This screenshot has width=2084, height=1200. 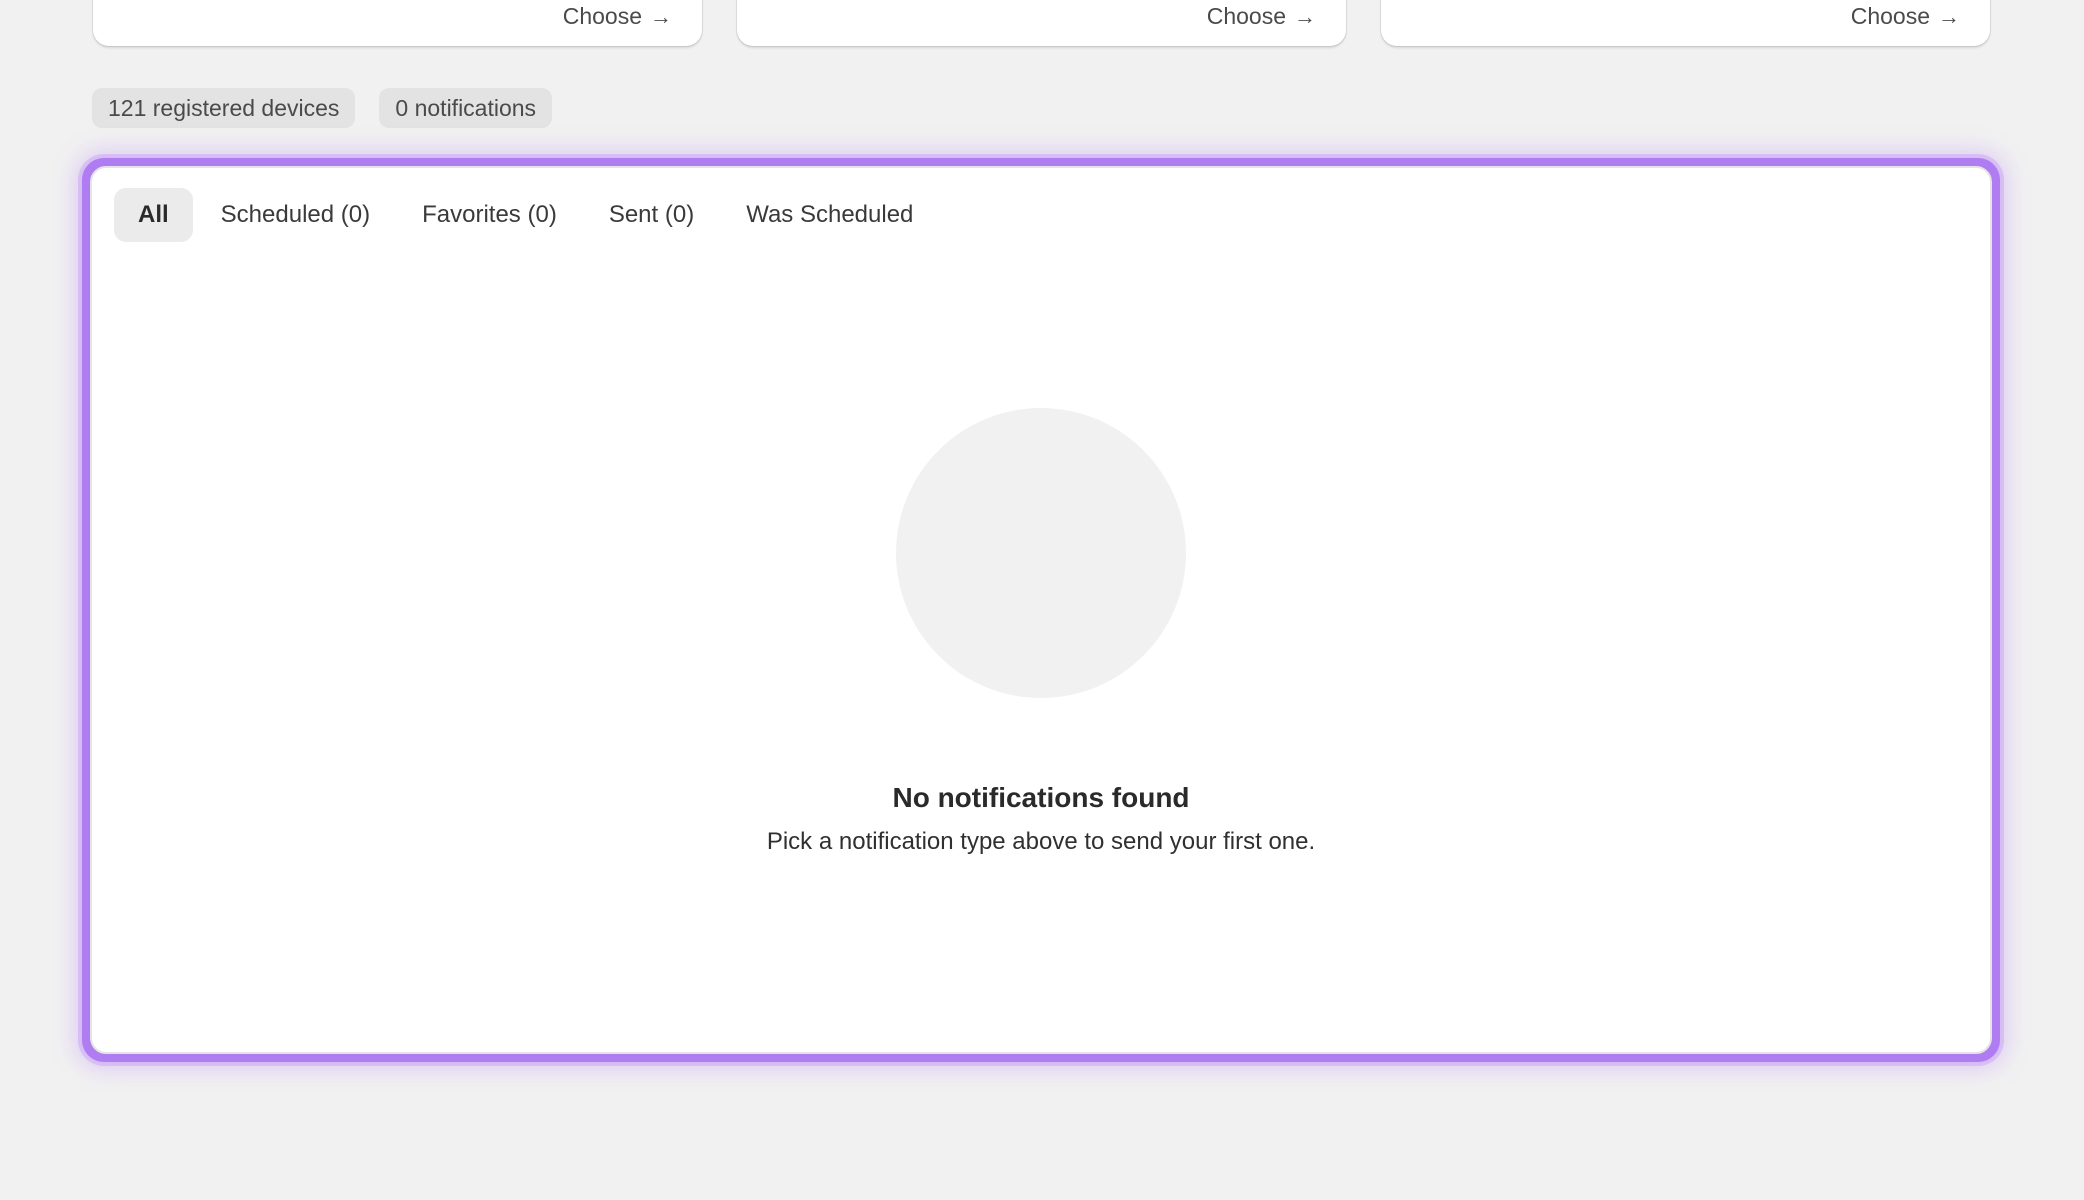 I want to click on choose-button-3: Choose →, so click(x=1905, y=16).